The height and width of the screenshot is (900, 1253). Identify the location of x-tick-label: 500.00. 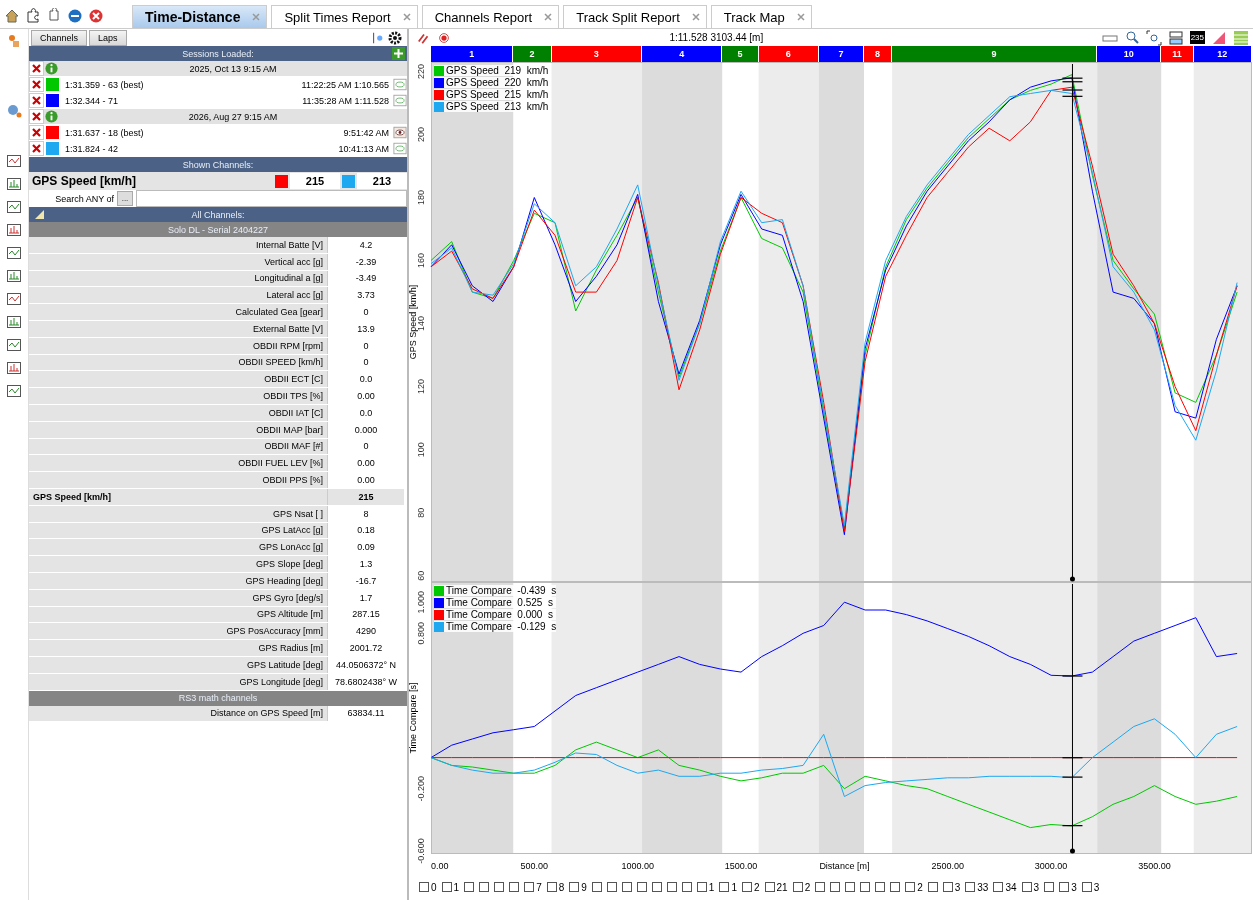
(534, 866).